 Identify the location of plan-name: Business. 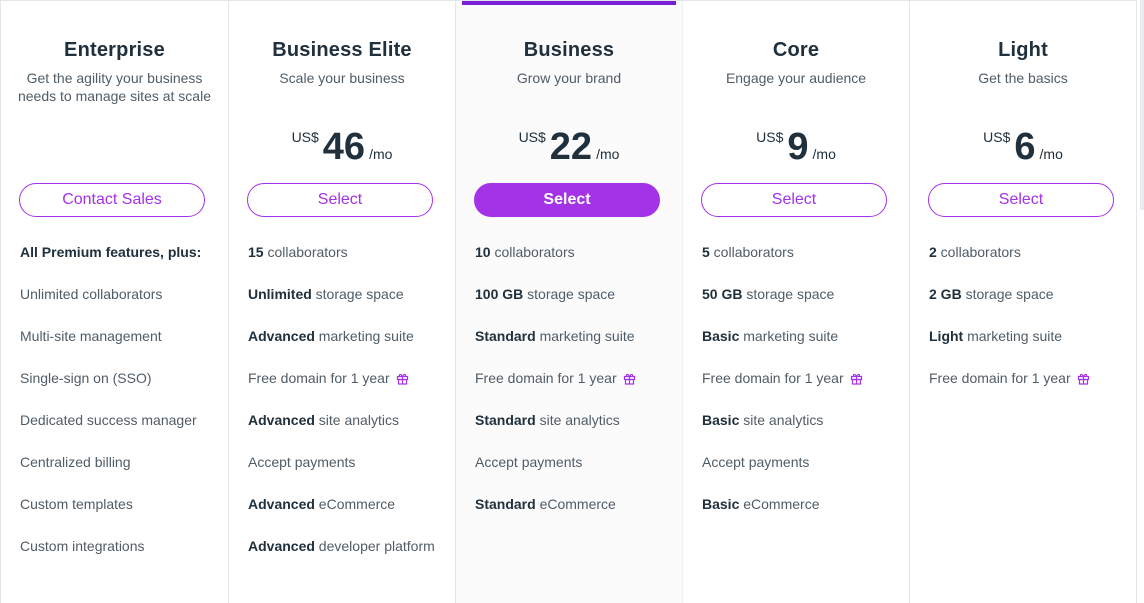
(569, 50).